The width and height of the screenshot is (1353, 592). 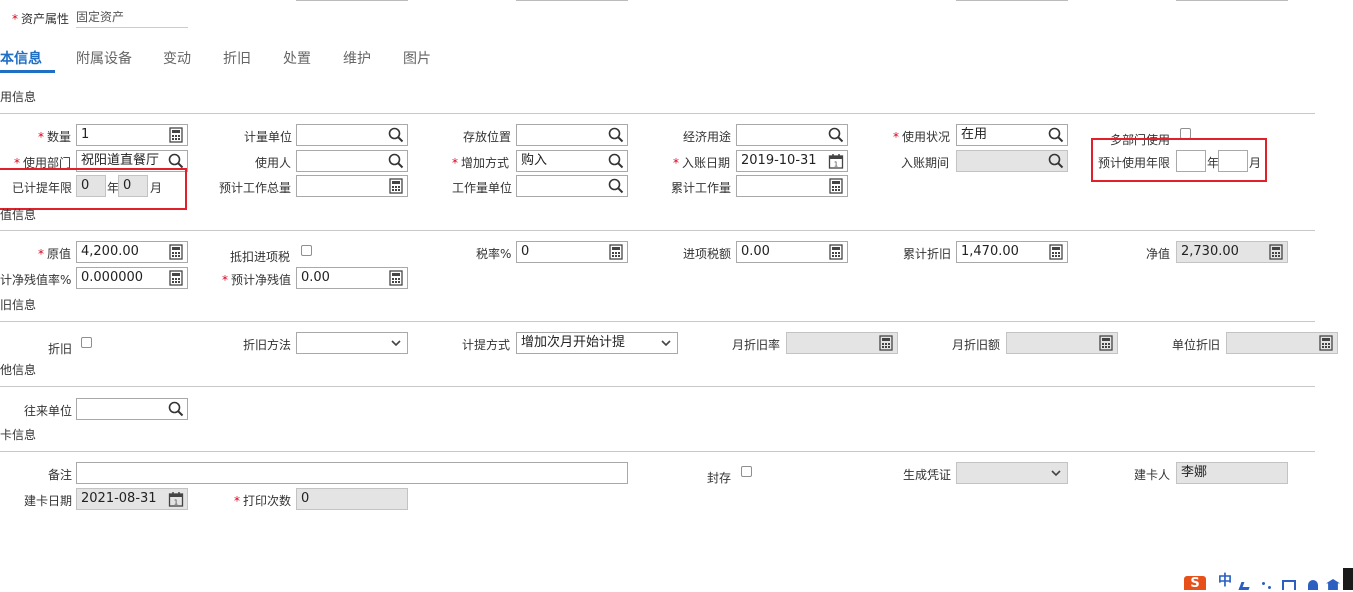 What do you see at coordinates (1245, 586) in the screenshot?
I see `punctuation-icon` at bounding box center [1245, 586].